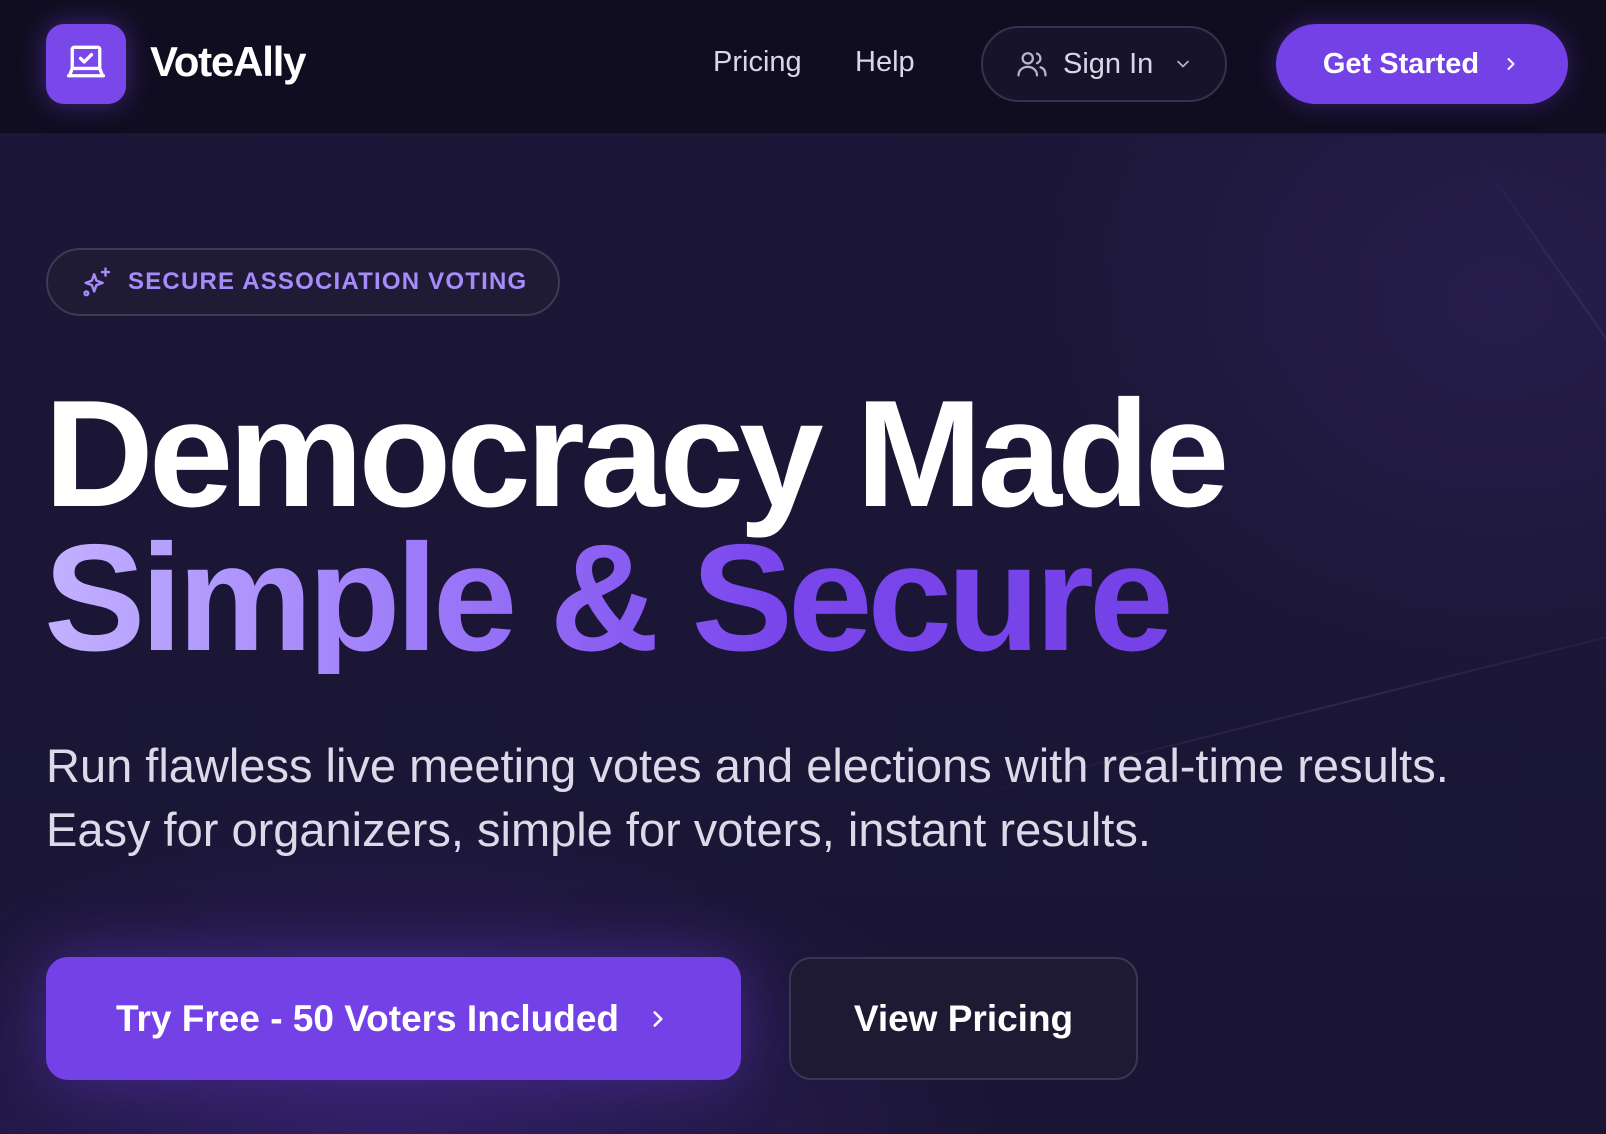 The width and height of the screenshot is (1606, 1134). I want to click on chevron-down-icon, so click(1183, 64).